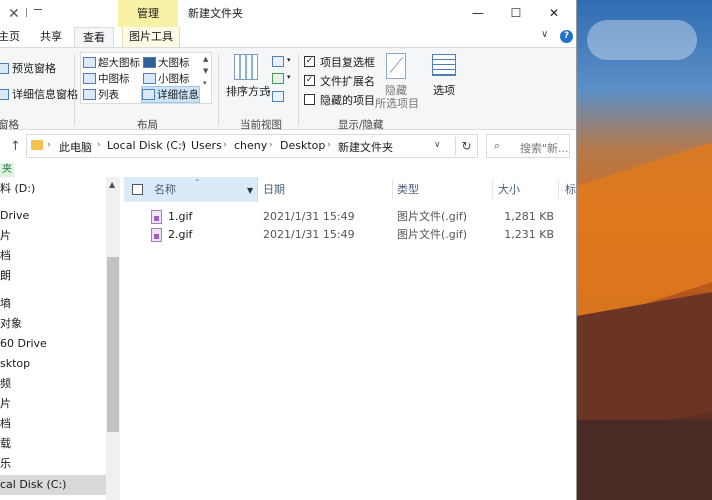 Image resolution: width=712 pixels, height=500 pixels. Describe the element at coordinates (5, 235) in the screenshot. I see `nav-item-label: 片` at that location.